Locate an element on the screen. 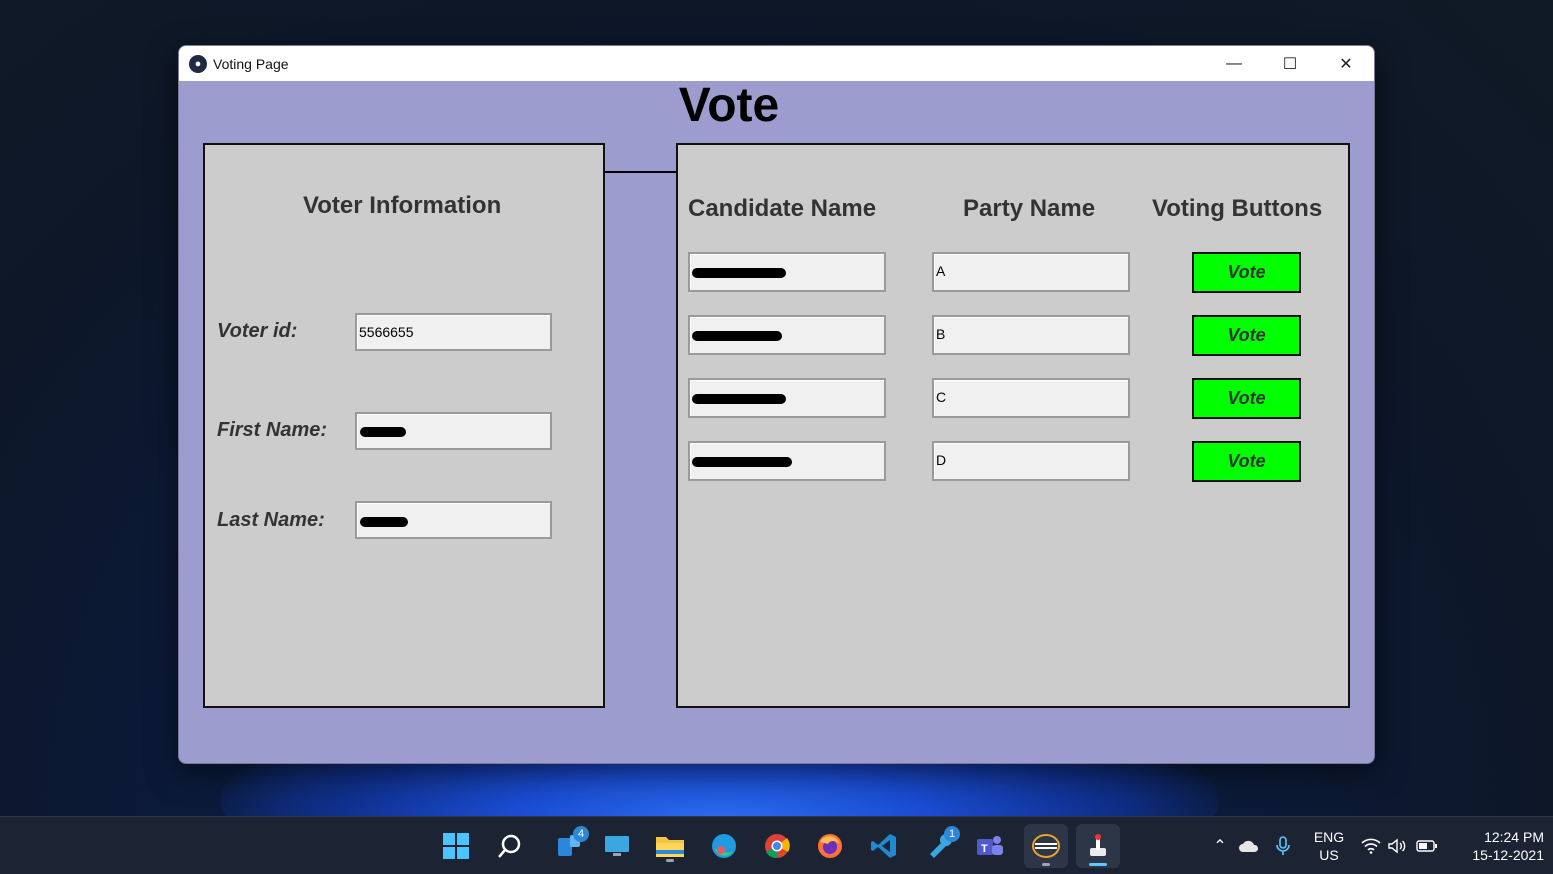 The width and height of the screenshot is (1553, 874). active-indicator is located at coordinates (1098, 864).